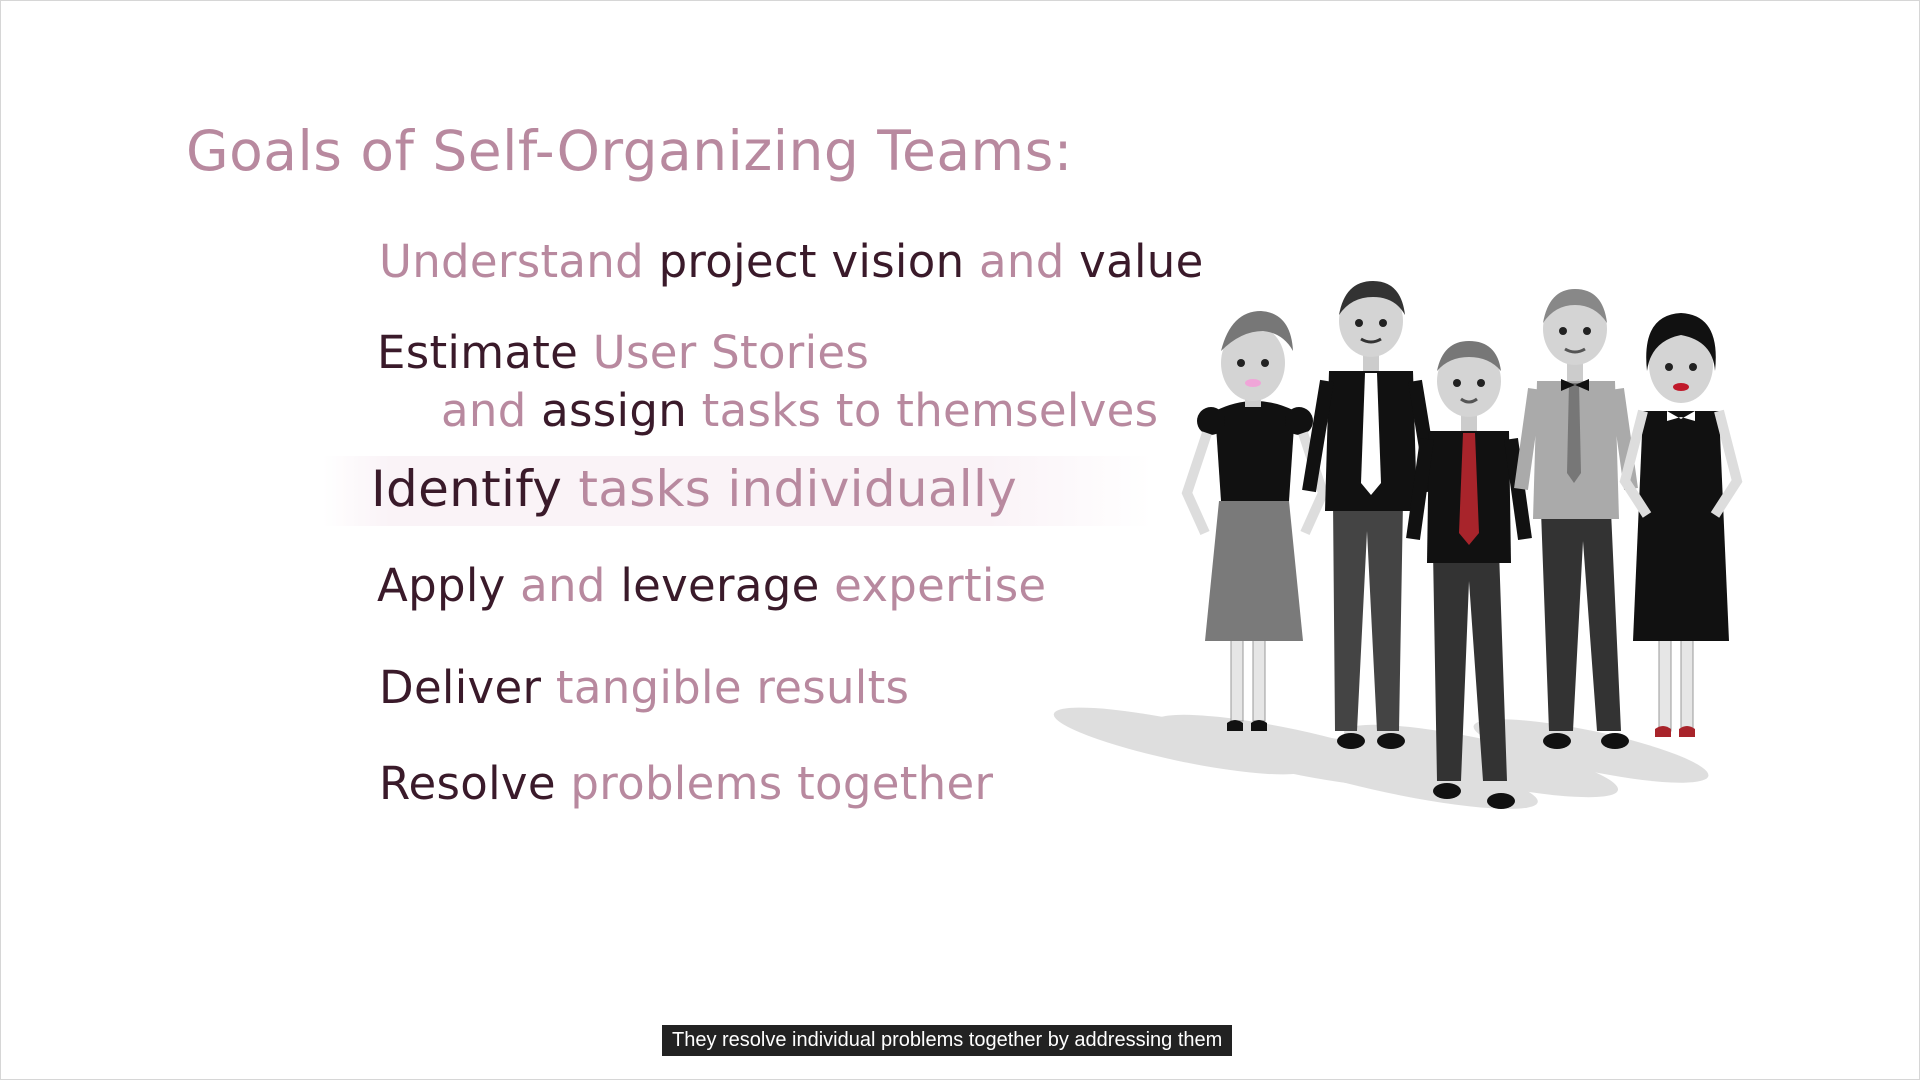 This screenshot has height=1080, width=1920. What do you see at coordinates (467, 489) in the screenshot?
I see `goal-text: Identify` at bounding box center [467, 489].